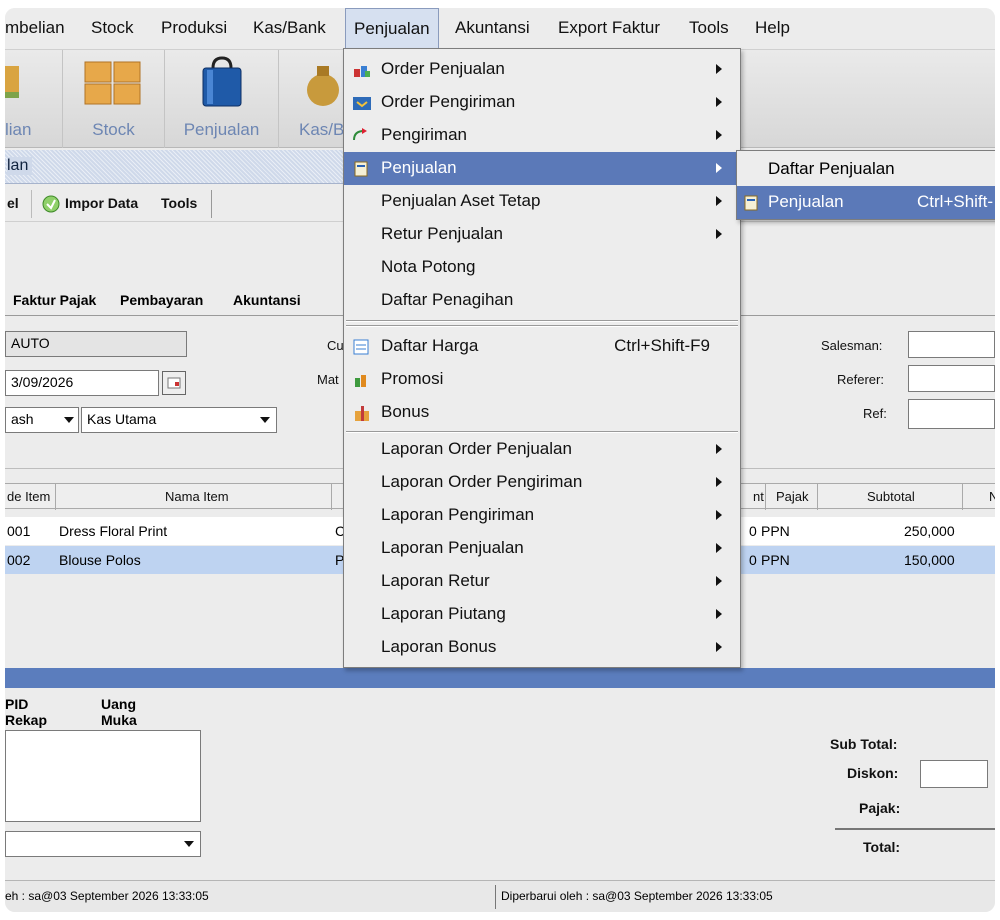 The width and height of the screenshot is (1000, 920). Describe the element at coordinates (476, 448) in the screenshot. I see `menu-item-label: Laporan Order Penjualan` at that location.